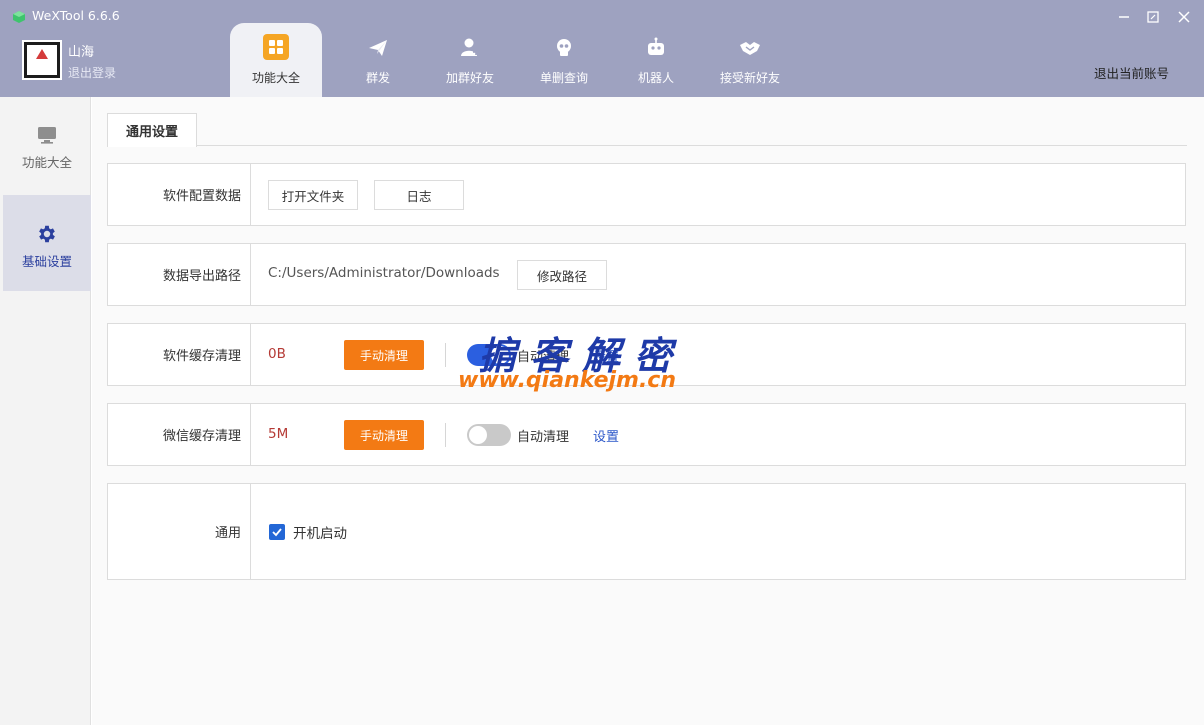 Image resolution: width=1204 pixels, height=725 pixels. I want to click on row-body: 5M 手动清理 自动清理 设置, so click(718, 434).